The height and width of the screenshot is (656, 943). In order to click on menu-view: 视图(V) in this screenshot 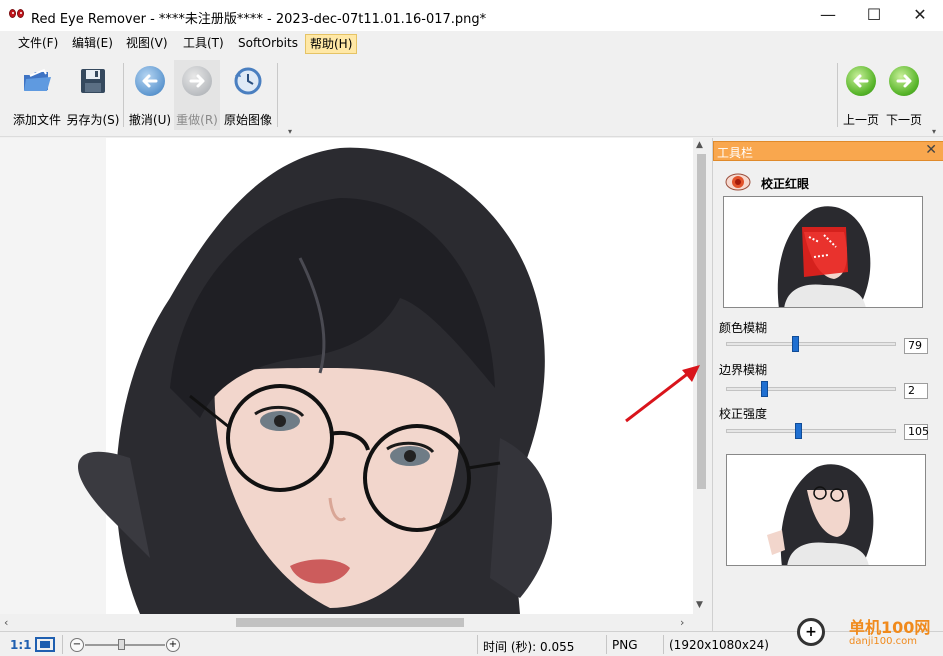, I will do `click(147, 44)`.